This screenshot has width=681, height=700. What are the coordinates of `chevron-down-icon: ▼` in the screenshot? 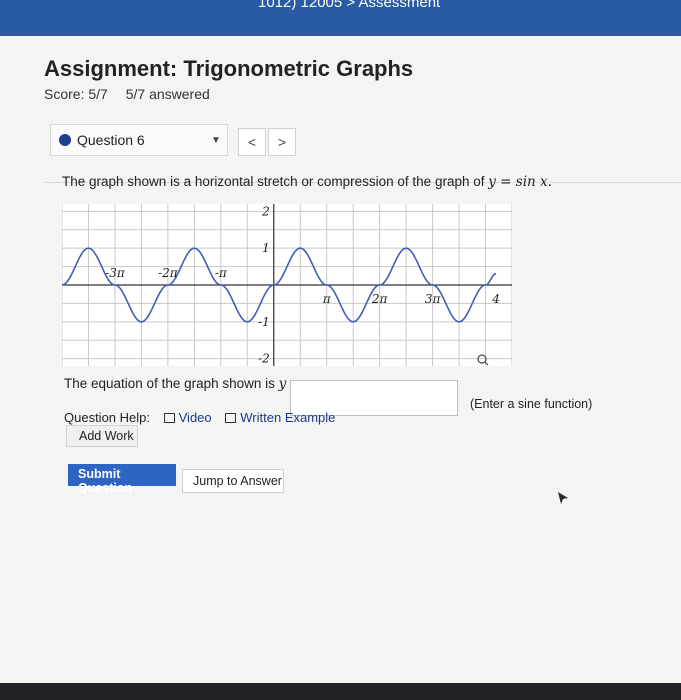 It's located at (216, 140).